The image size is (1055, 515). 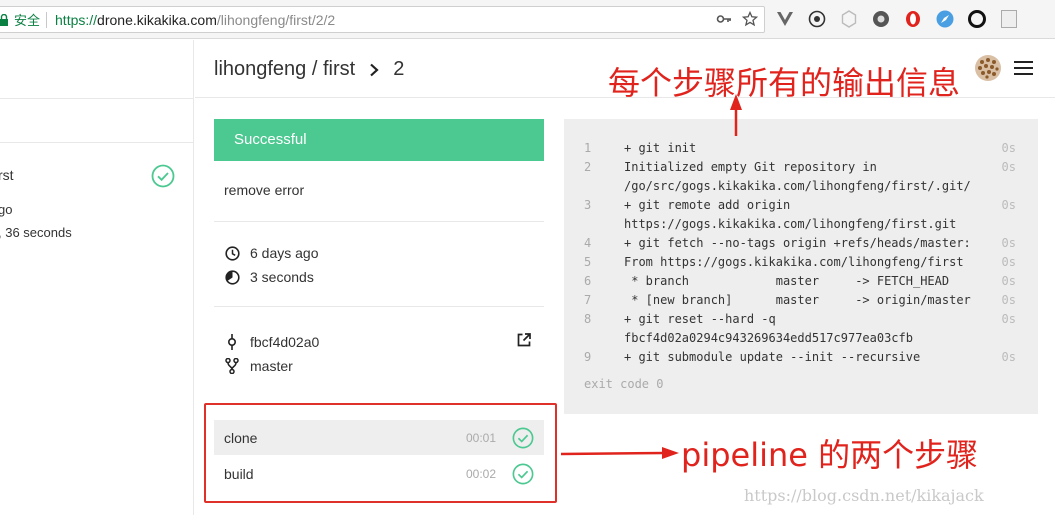 What do you see at coordinates (6, 209) in the screenshot?
I see `sidebar-build-ago: go` at bounding box center [6, 209].